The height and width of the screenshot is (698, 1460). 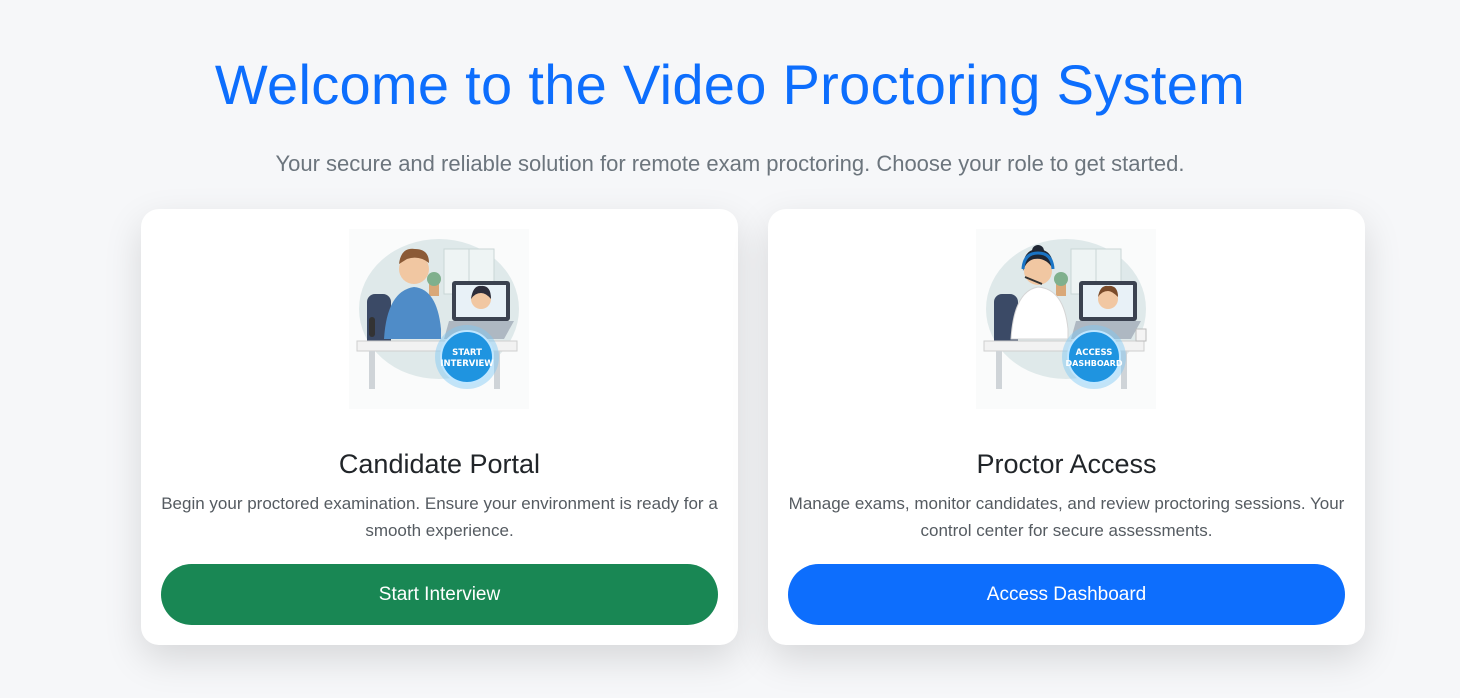 What do you see at coordinates (467, 364) in the screenshot?
I see `badge-line2: INTERVIEW` at bounding box center [467, 364].